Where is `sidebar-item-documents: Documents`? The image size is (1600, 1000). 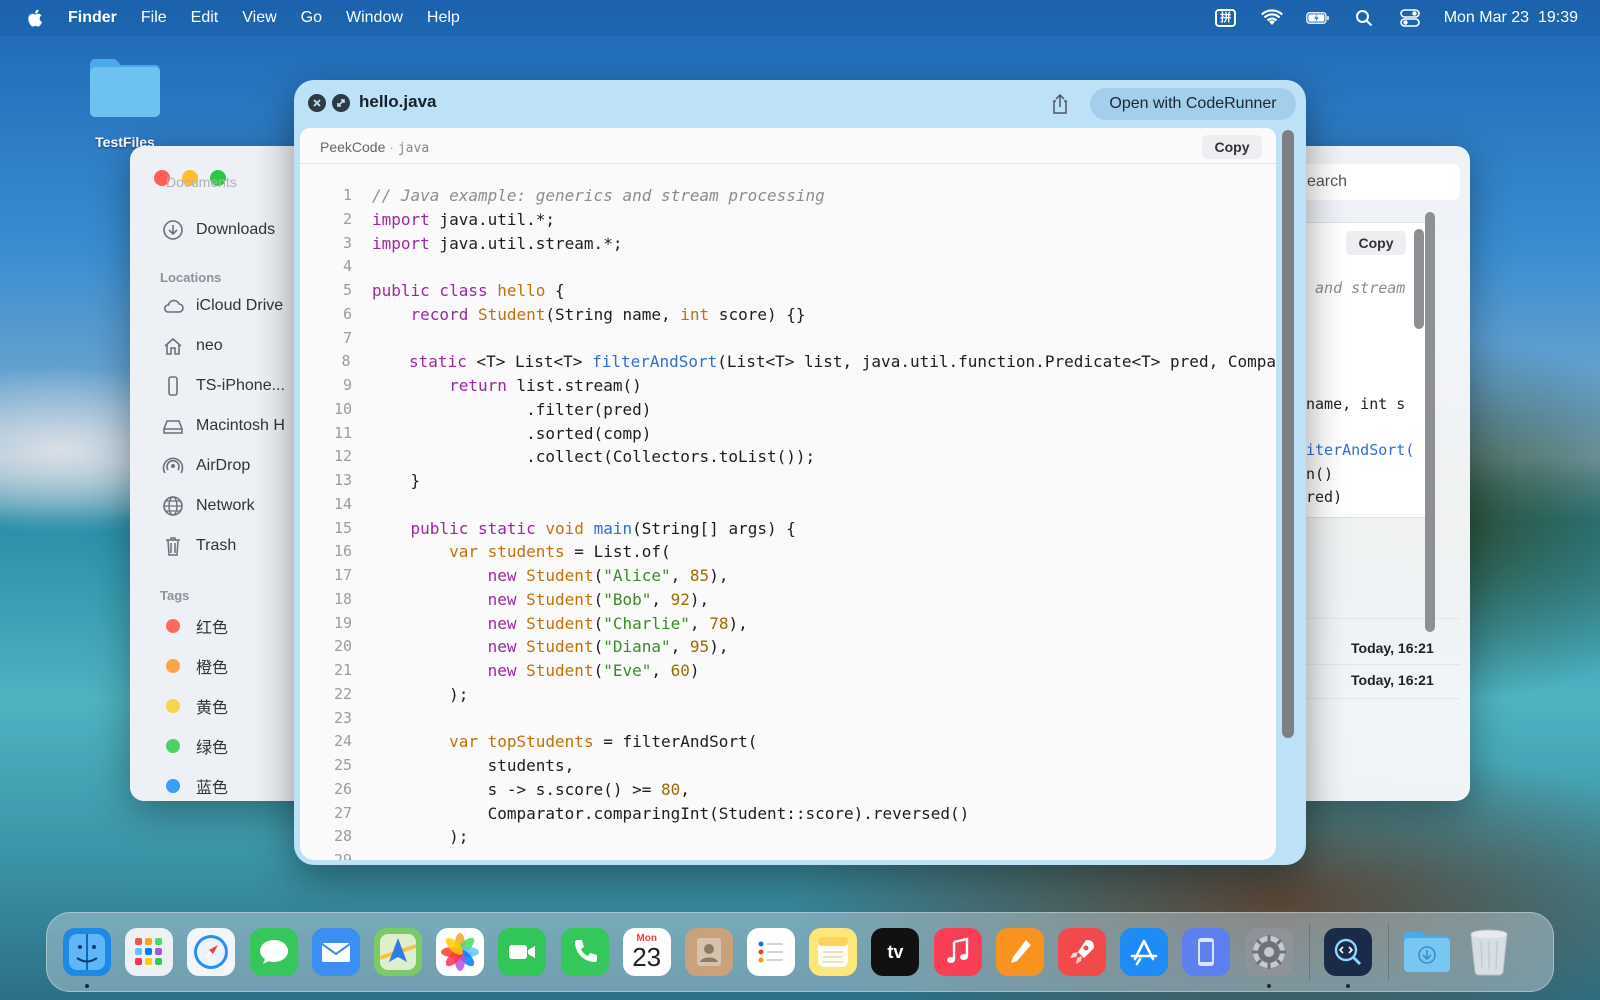
sidebar-item-documents: Documents is located at coordinates (201, 182).